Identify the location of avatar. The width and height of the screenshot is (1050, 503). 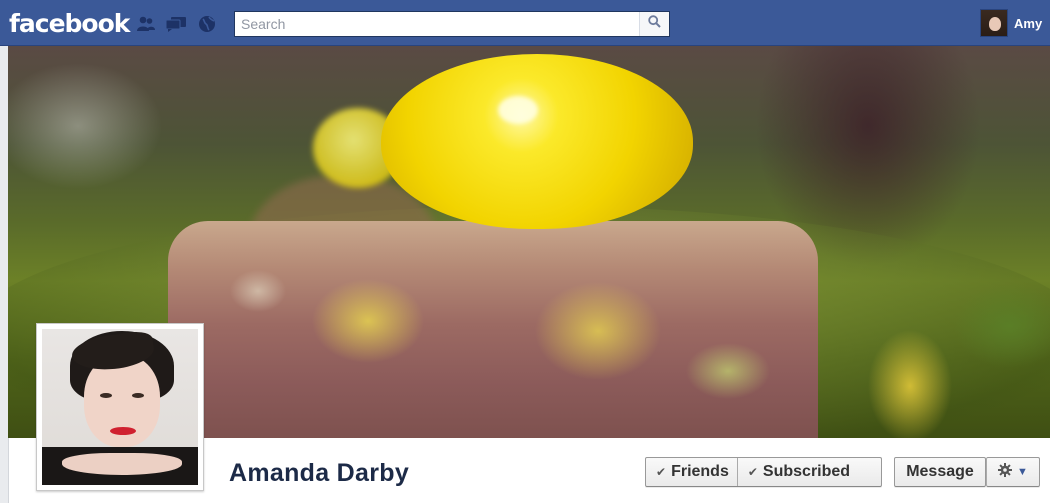
(994, 23).